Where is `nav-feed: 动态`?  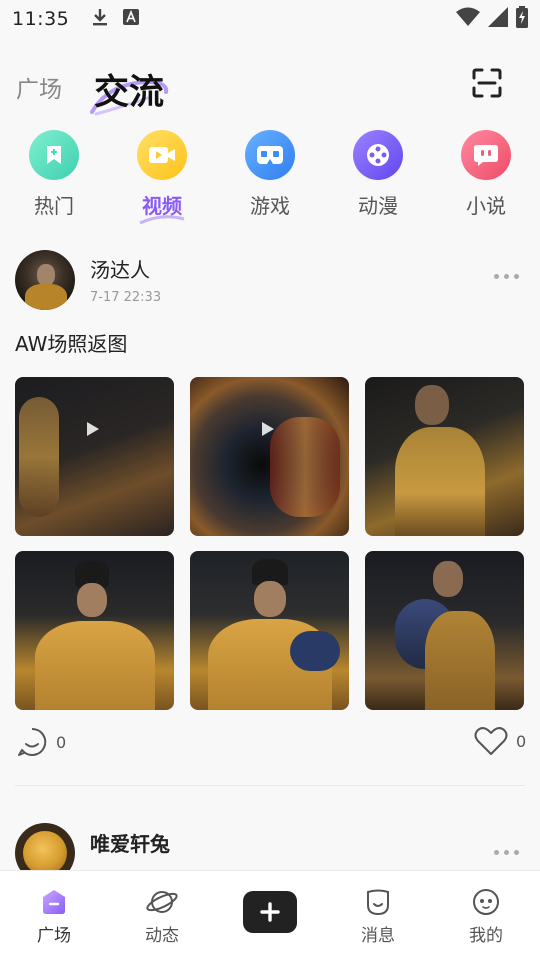 nav-feed: 动态 is located at coordinates (162, 916).